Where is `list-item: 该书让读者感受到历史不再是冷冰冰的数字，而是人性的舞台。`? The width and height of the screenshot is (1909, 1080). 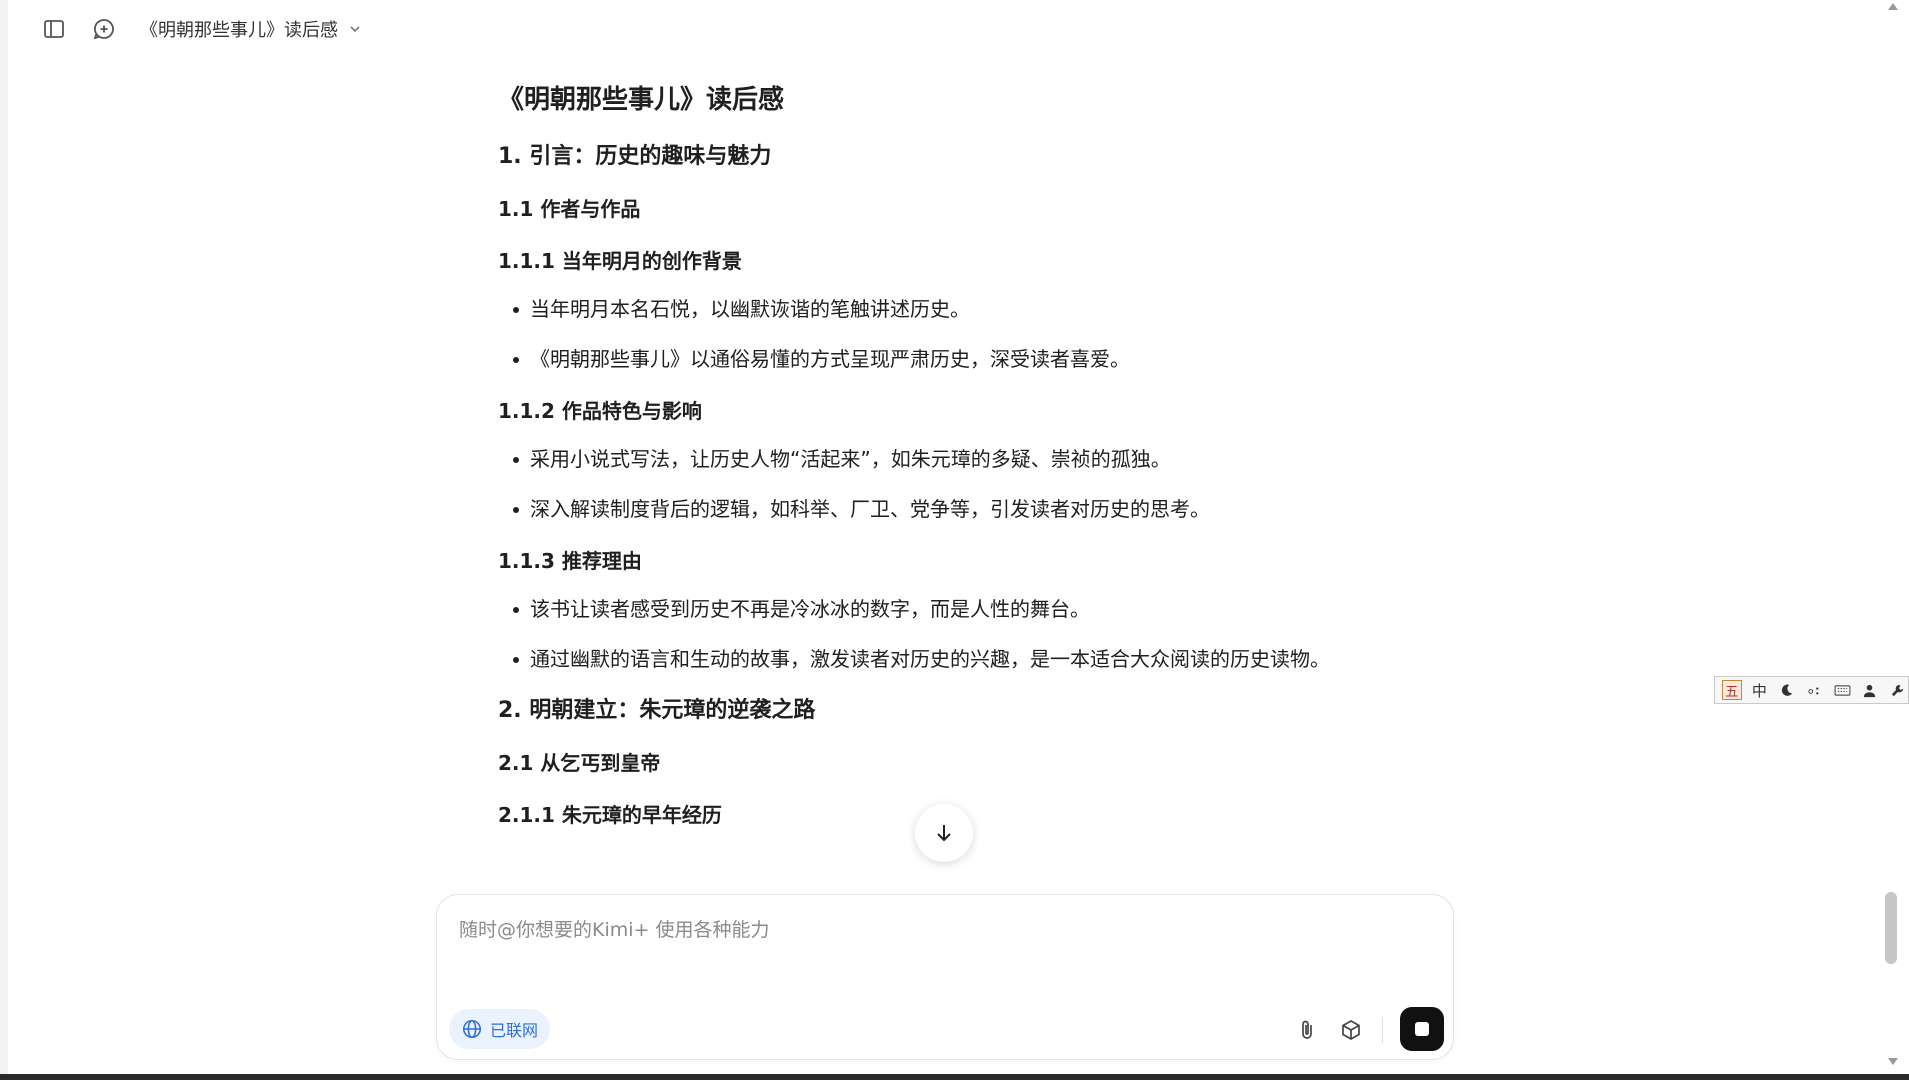
list-item: 该书让读者感受到历史不再是冷冰冰的数字，而是人性的舞台。 is located at coordinates (948, 609).